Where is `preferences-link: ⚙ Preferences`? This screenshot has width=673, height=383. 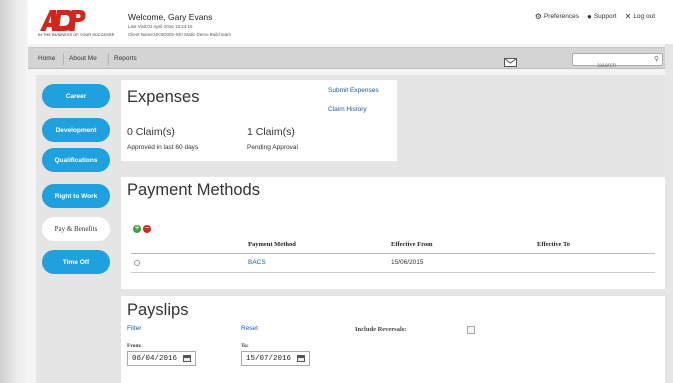
preferences-link: ⚙ Preferences is located at coordinates (557, 16).